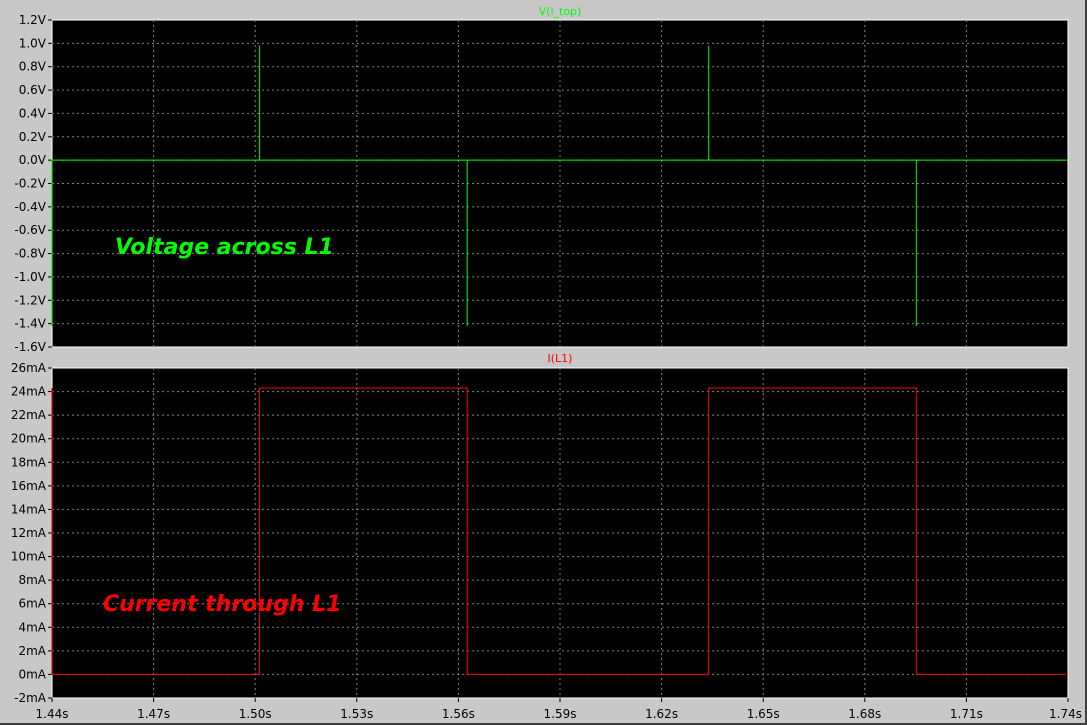 This screenshot has height=725, width=1087. Describe the element at coordinates (32, 604) in the screenshot. I see `y-tick-label: 6mA` at that location.